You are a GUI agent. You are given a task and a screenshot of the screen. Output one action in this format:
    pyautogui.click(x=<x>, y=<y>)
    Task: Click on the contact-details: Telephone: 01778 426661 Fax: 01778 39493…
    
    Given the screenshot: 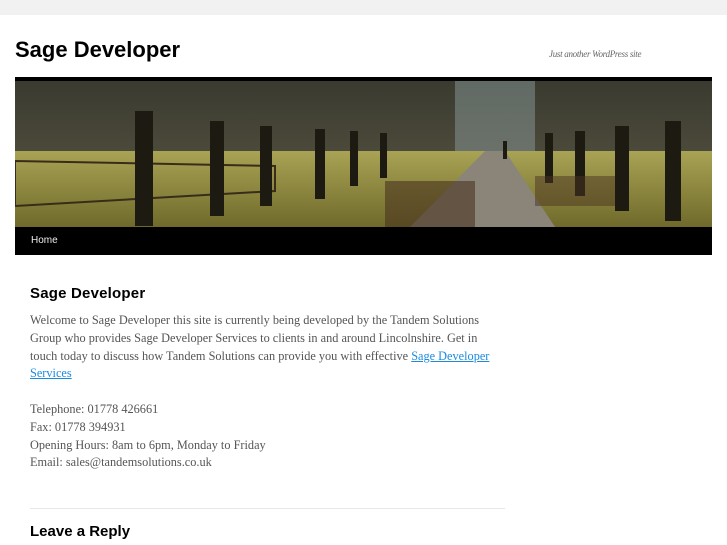 What is the action you would take?
    pyautogui.click(x=267, y=436)
    